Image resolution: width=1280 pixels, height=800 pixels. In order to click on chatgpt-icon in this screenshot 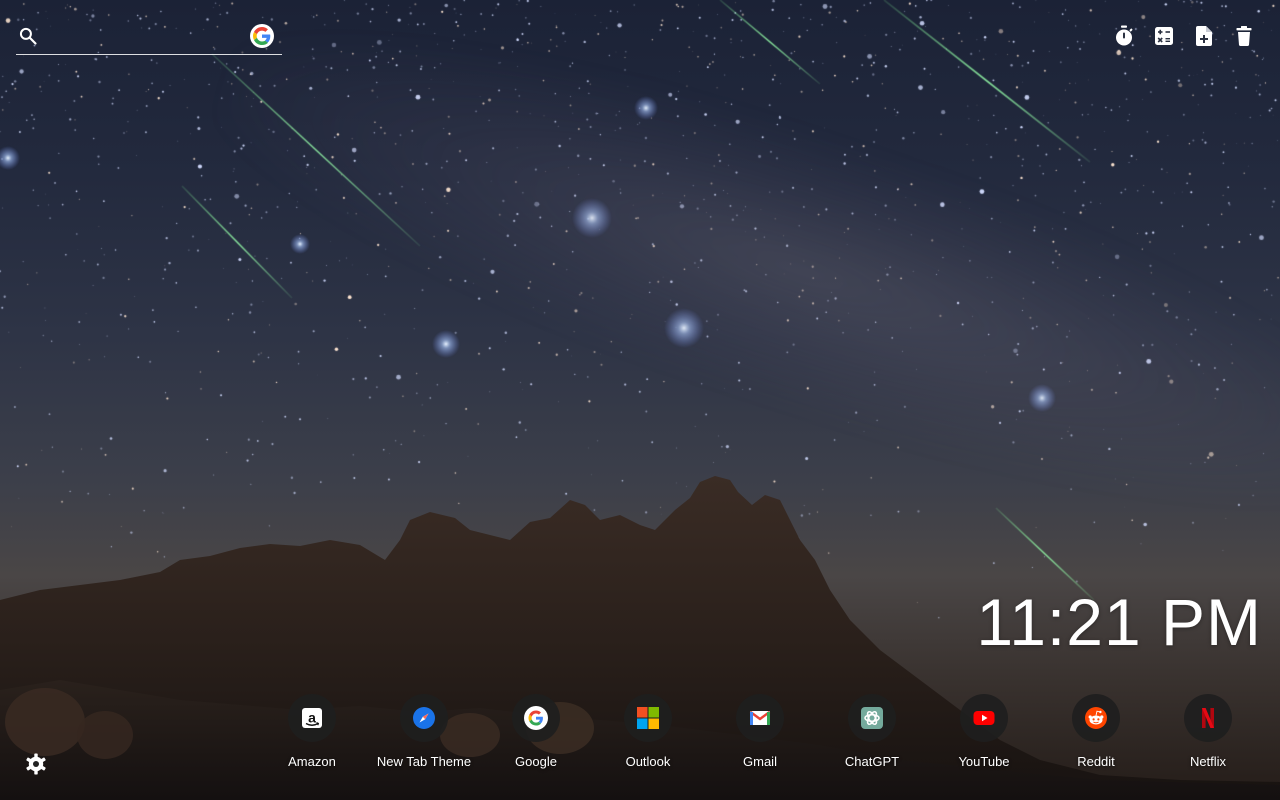, I will do `click(872, 718)`.